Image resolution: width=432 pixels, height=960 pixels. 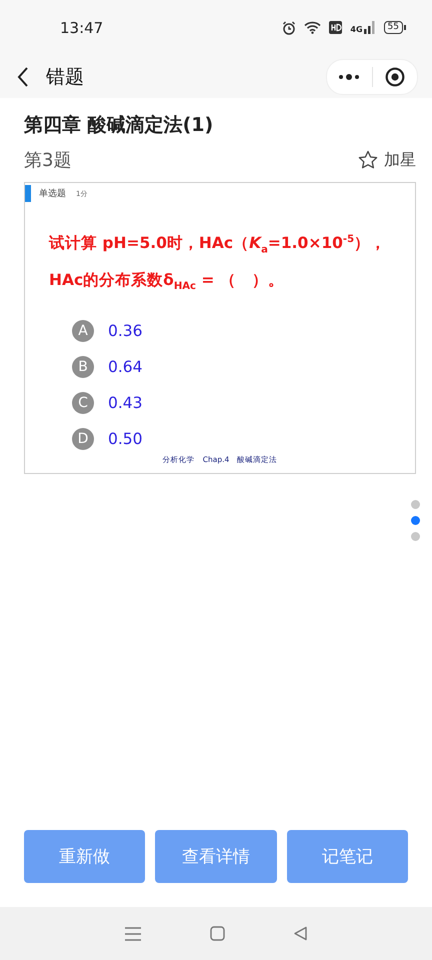 What do you see at coordinates (356, 30) in the screenshot?
I see `network-label: 4G` at bounding box center [356, 30].